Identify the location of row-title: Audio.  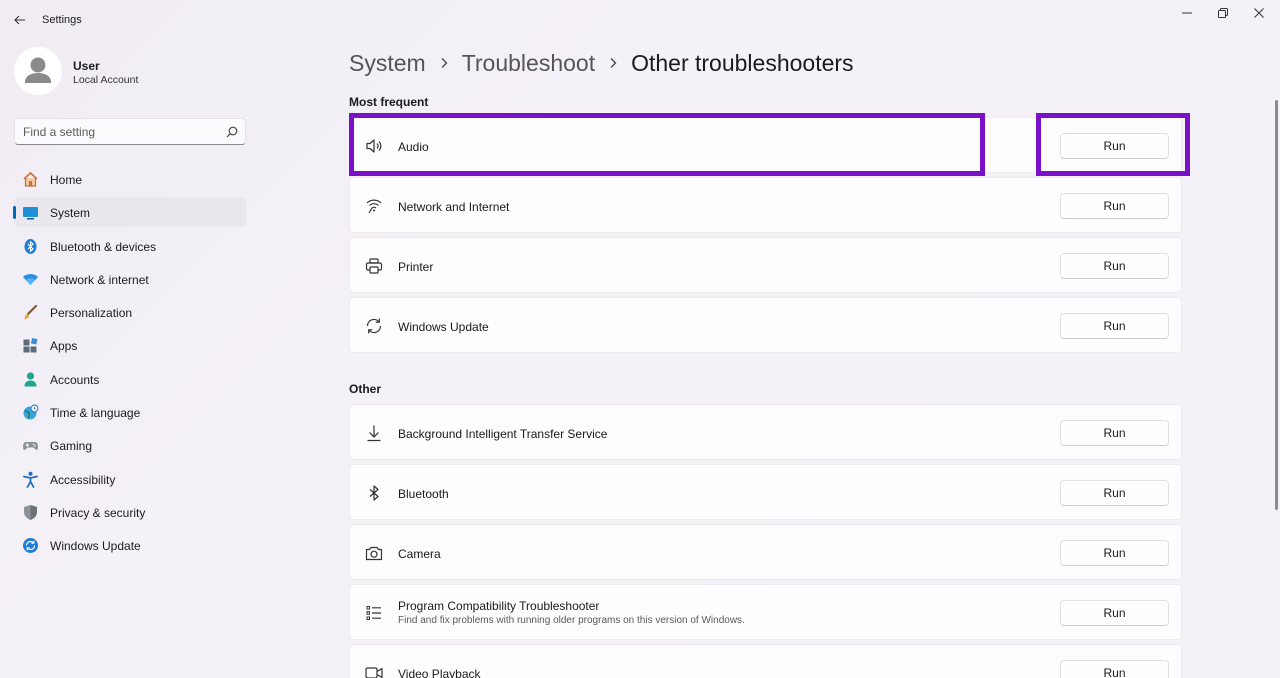
(413, 147).